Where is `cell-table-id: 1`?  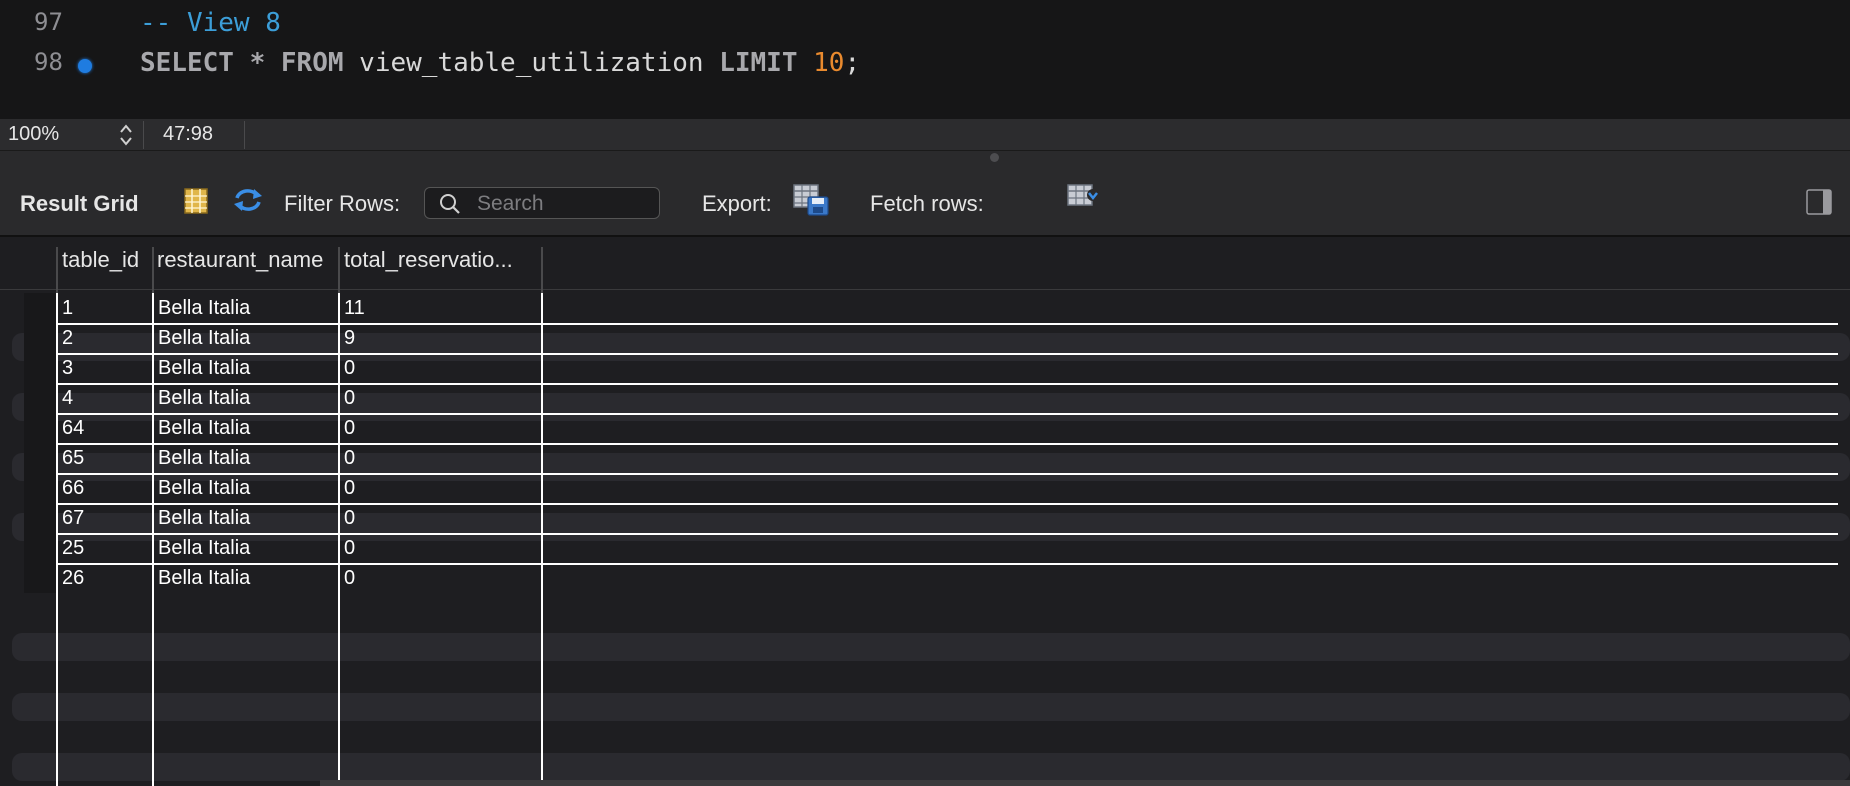
cell-table-id: 1 is located at coordinates (67, 308).